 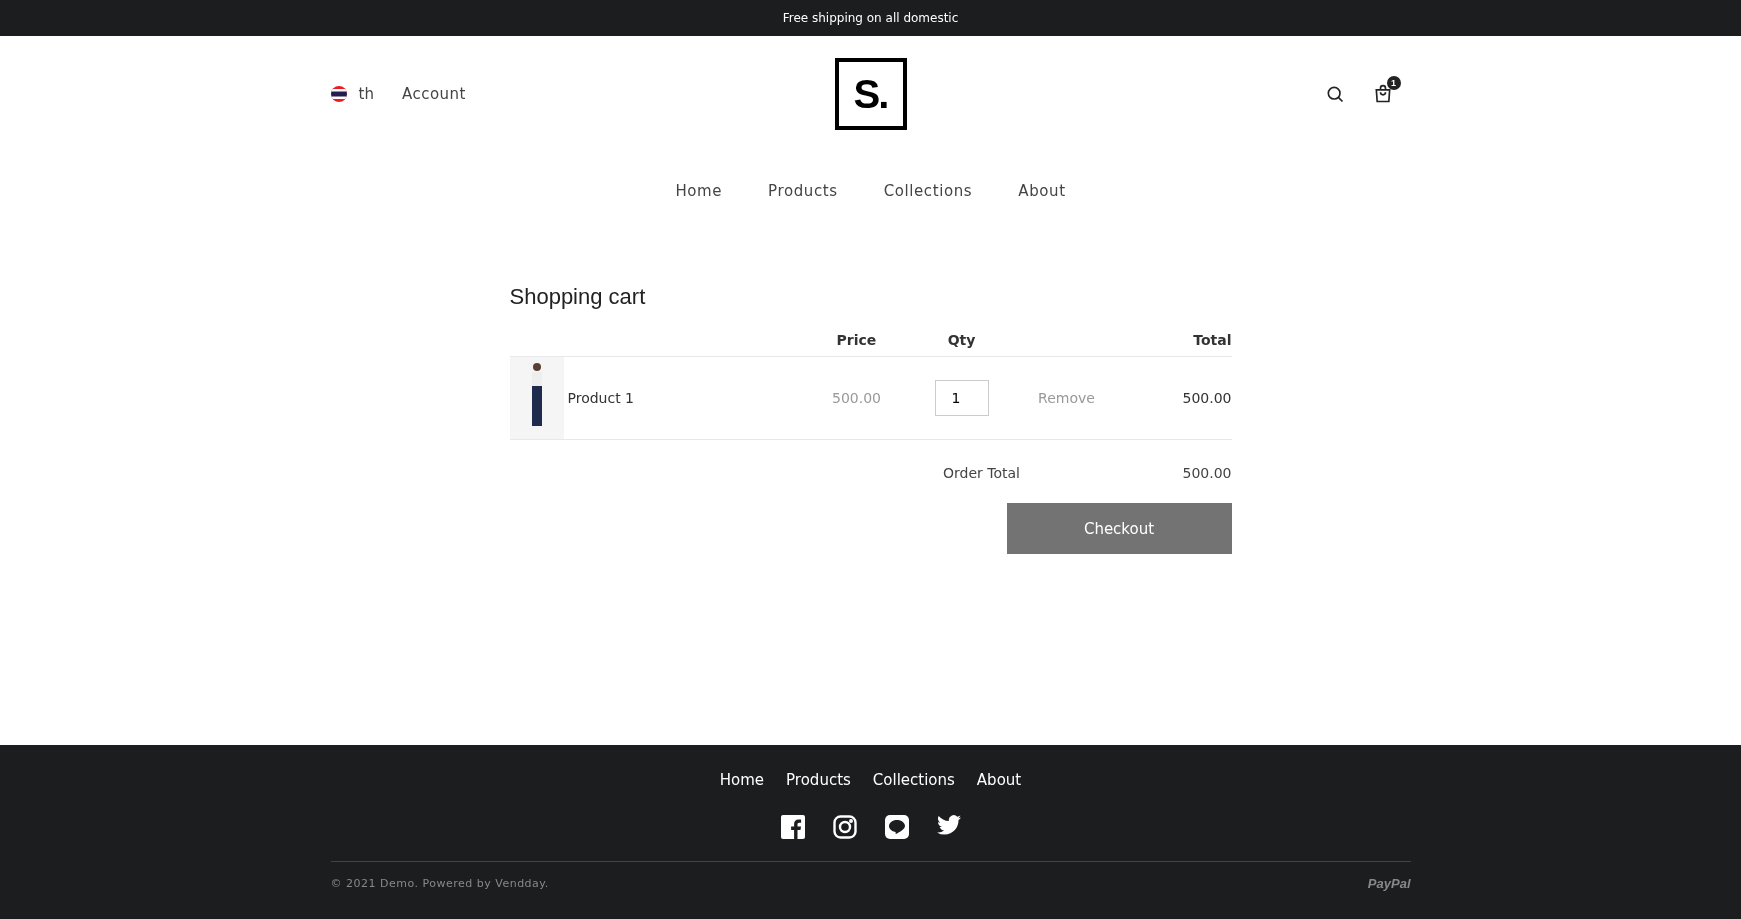 I want to click on order-total-label: Order Total, so click(x=981, y=473).